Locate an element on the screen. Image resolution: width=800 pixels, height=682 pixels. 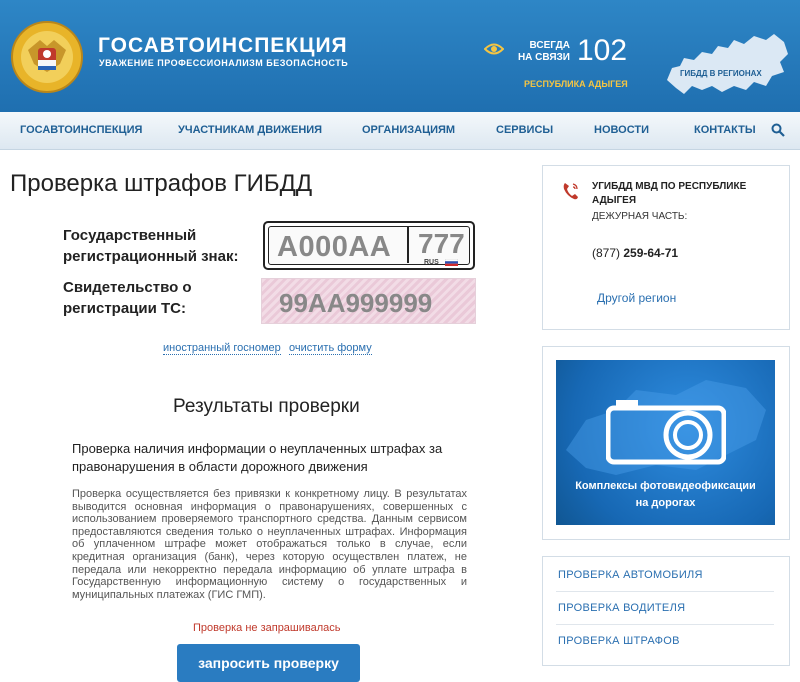
plate-number-placeholder: А000АА is located at coordinates (334, 247).